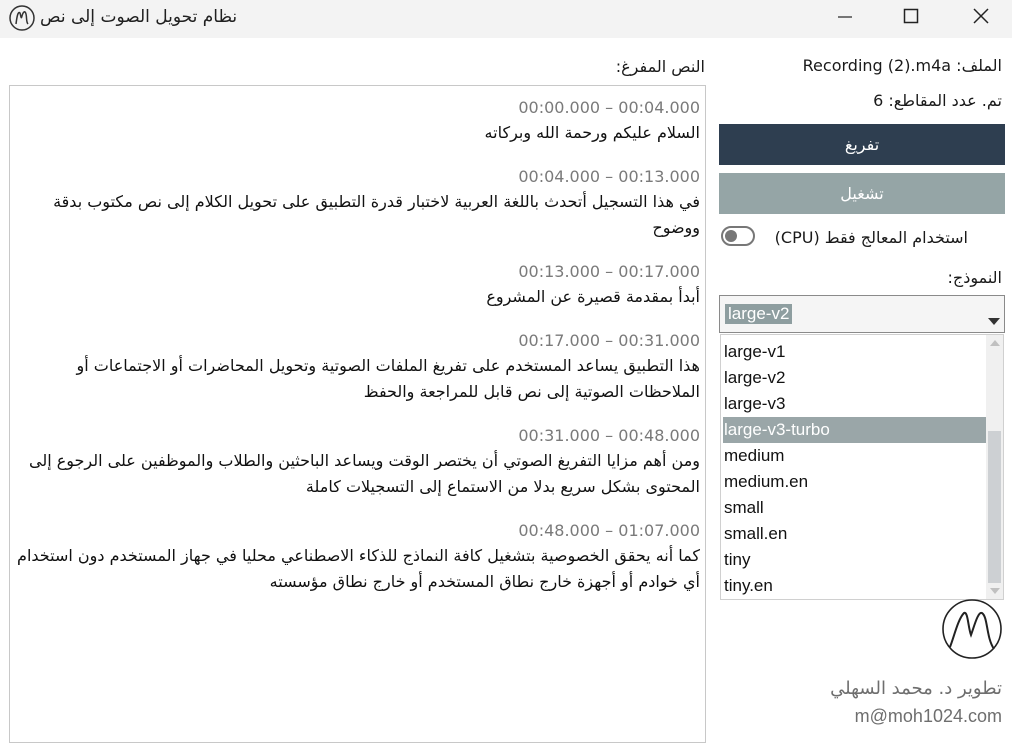 The image size is (1012, 751). What do you see at coordinates (871, 237) in the screenshot?
I see `cpu-only-label: استخدام المعالج فقط (CPU)` at bounding box center [871, 237].